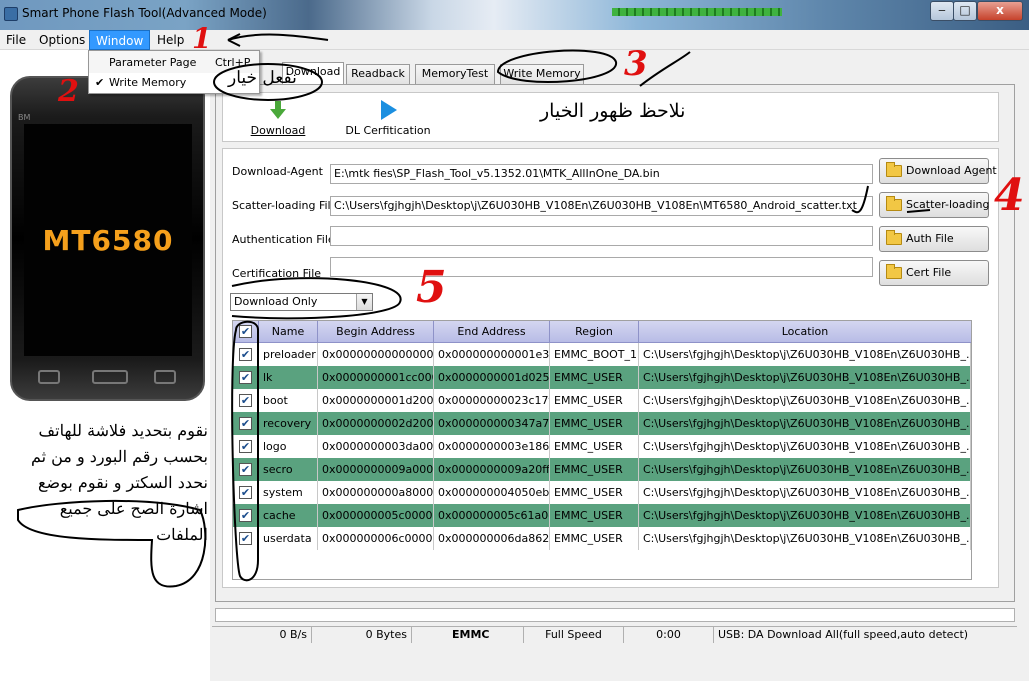  What do you see at coordinates (636, 64) in the screenshot?
I see `annotation-number-3: 3` at bounding box center [636, 64].